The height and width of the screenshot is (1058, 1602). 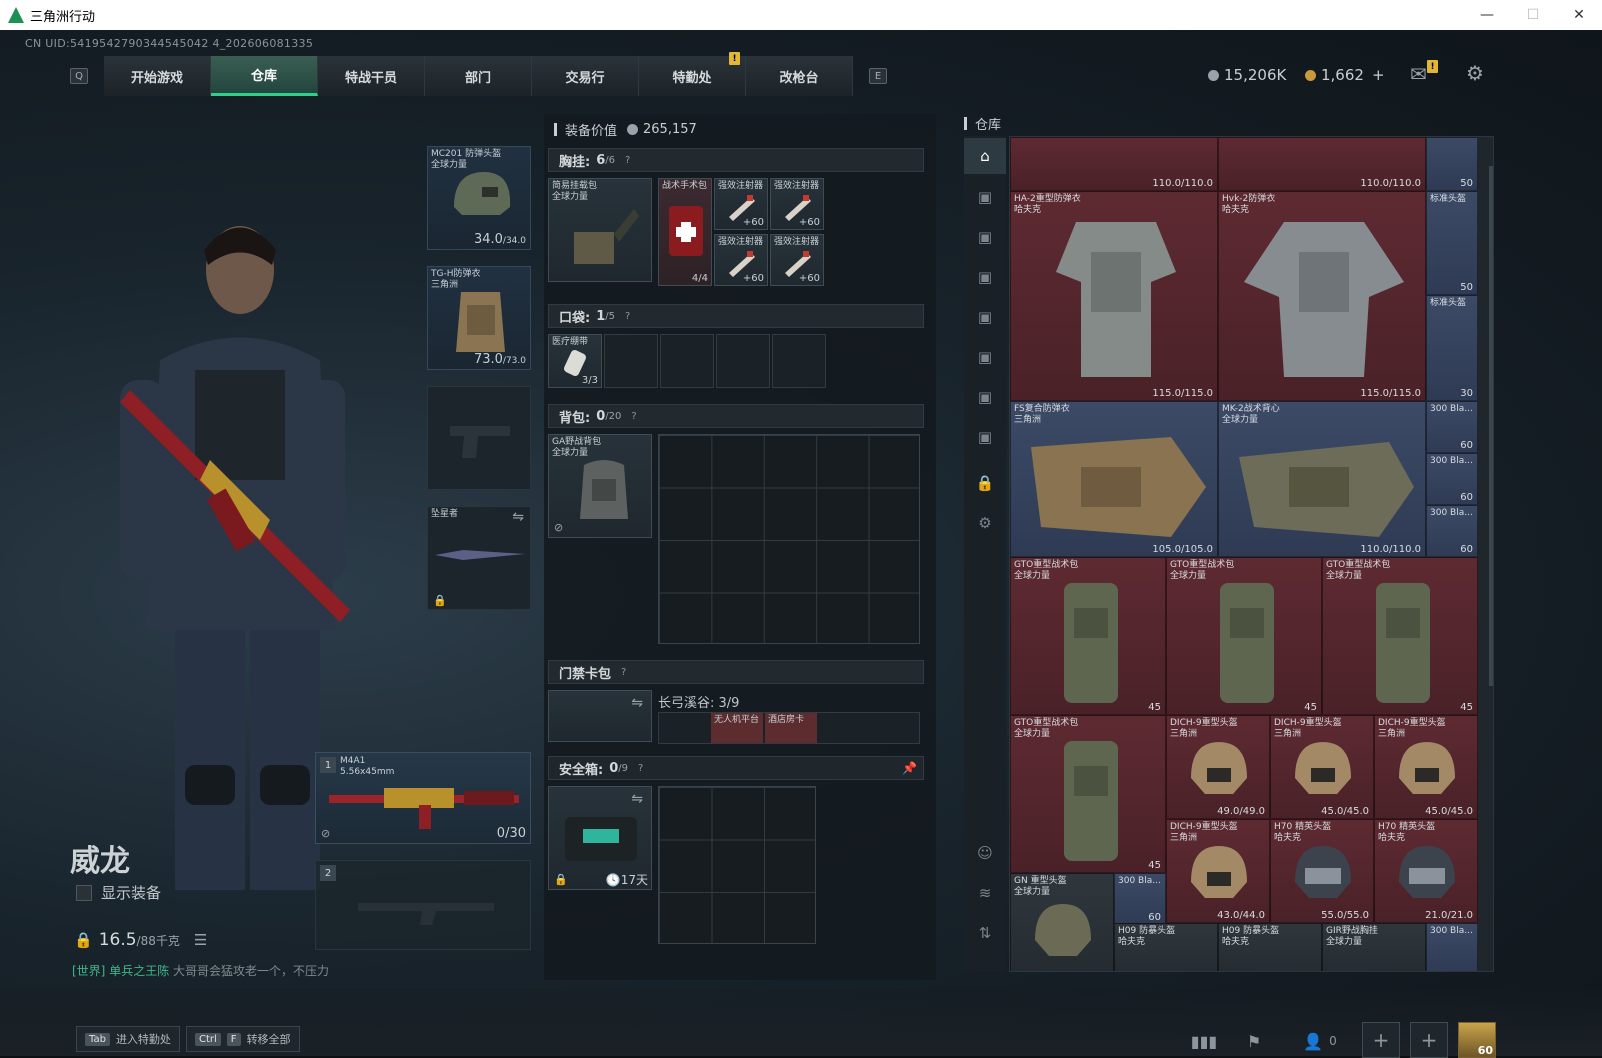 I want to click on melee-slot: 坠星者 ⇋ 🔒, so click(x=479, y=558).